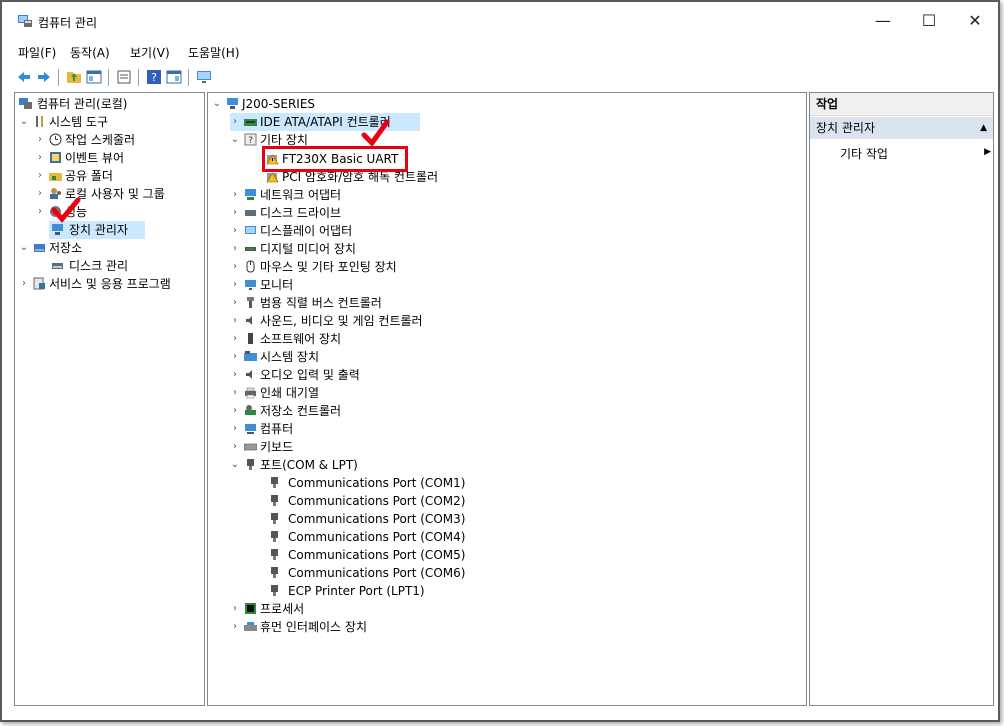  I want to click on close-button: ✕, so click(975, 21).